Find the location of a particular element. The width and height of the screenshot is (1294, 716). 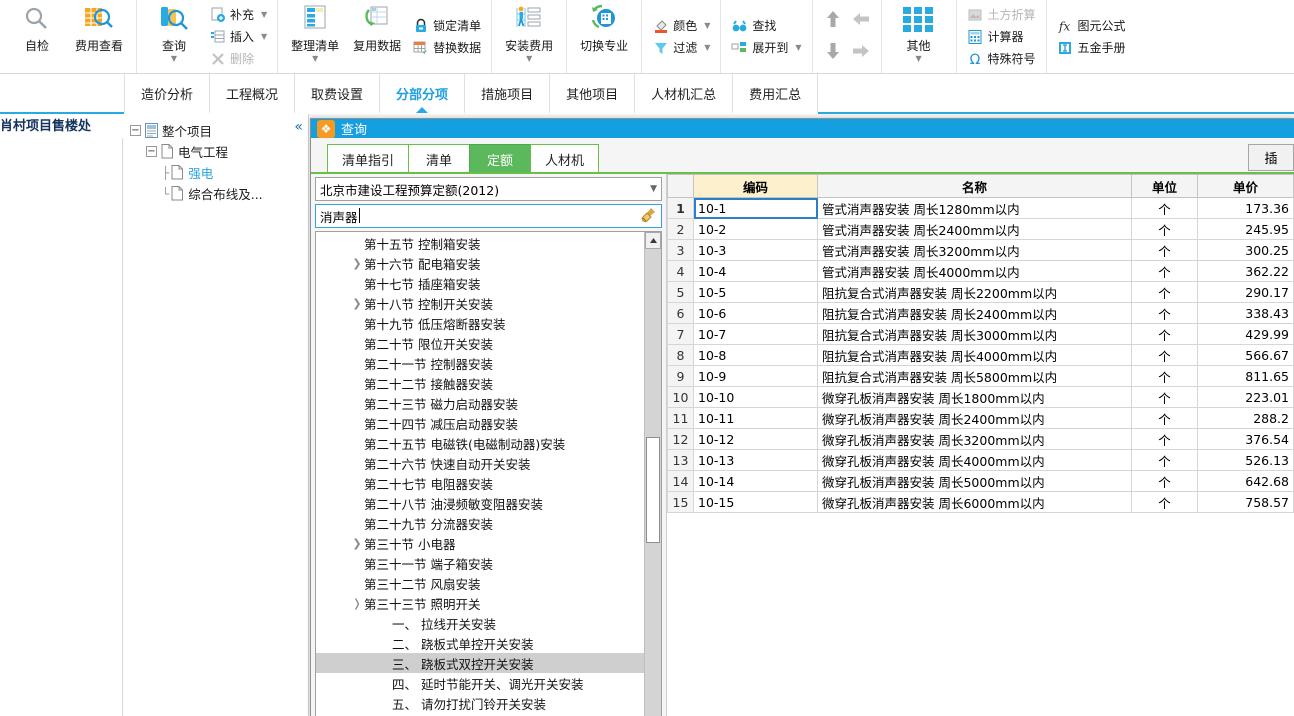

catalog-item: 第二十八节 油浸频敏变阻器安装 is located at coordinates (480, 503).